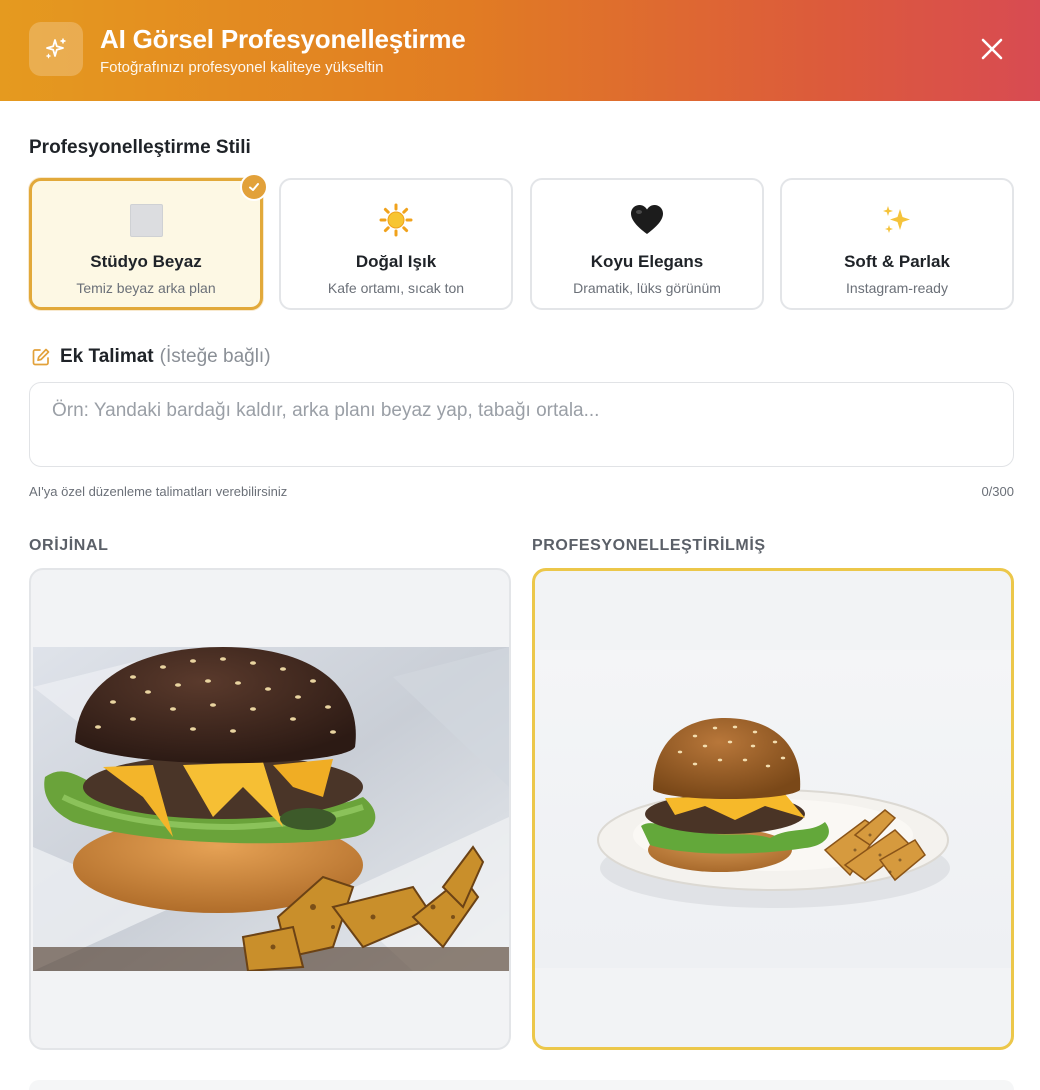 The height and width of the screenshot is (1090, 1040). Describe the element at coordinates (41, 357) in the screenshot. I see `edit-icon` at that location.